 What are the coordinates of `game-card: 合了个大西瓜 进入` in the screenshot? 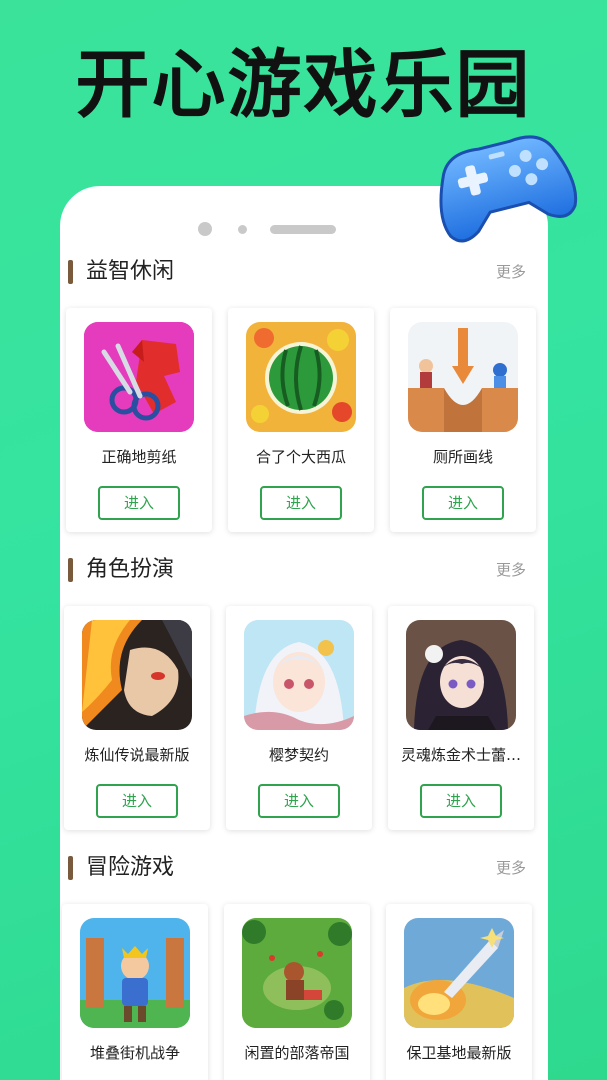 It's located at (301, 420).